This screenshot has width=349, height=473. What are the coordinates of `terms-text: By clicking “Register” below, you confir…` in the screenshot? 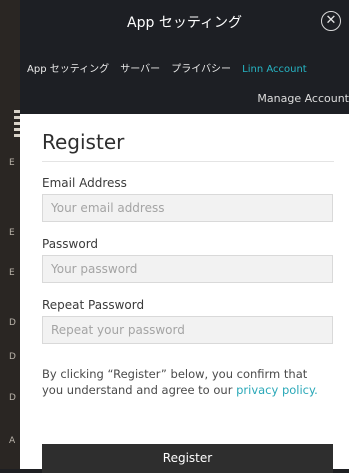 It's located at (187, 382).